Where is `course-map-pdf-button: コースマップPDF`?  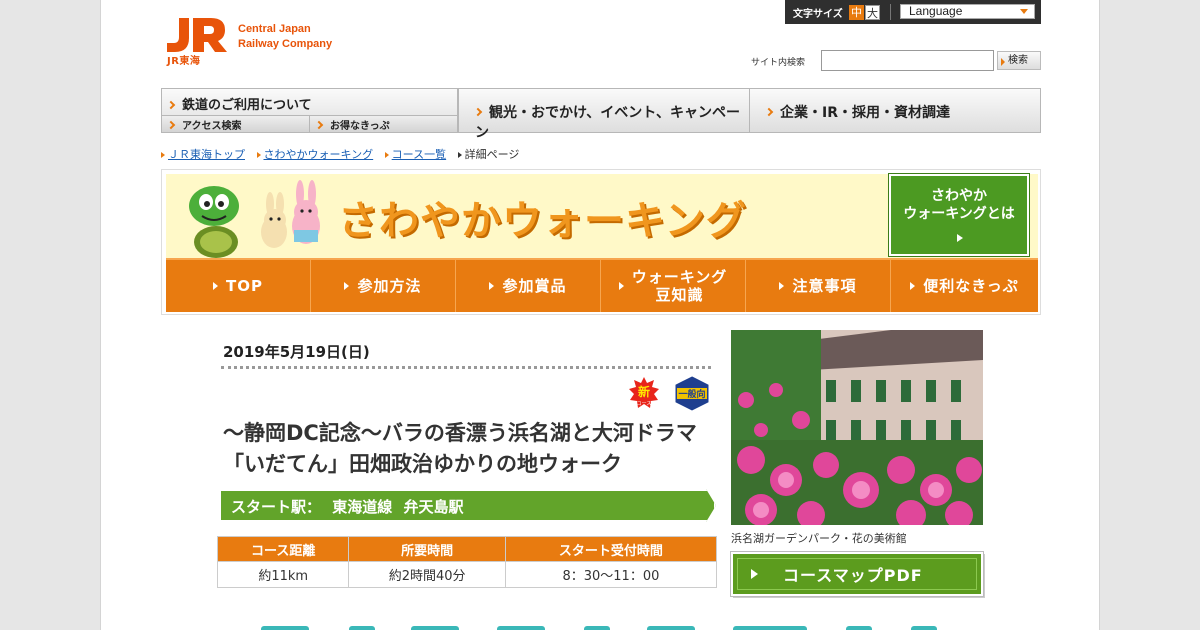 course-map-pdf-button: コースマップPDF is located at coordinates (857, 574).